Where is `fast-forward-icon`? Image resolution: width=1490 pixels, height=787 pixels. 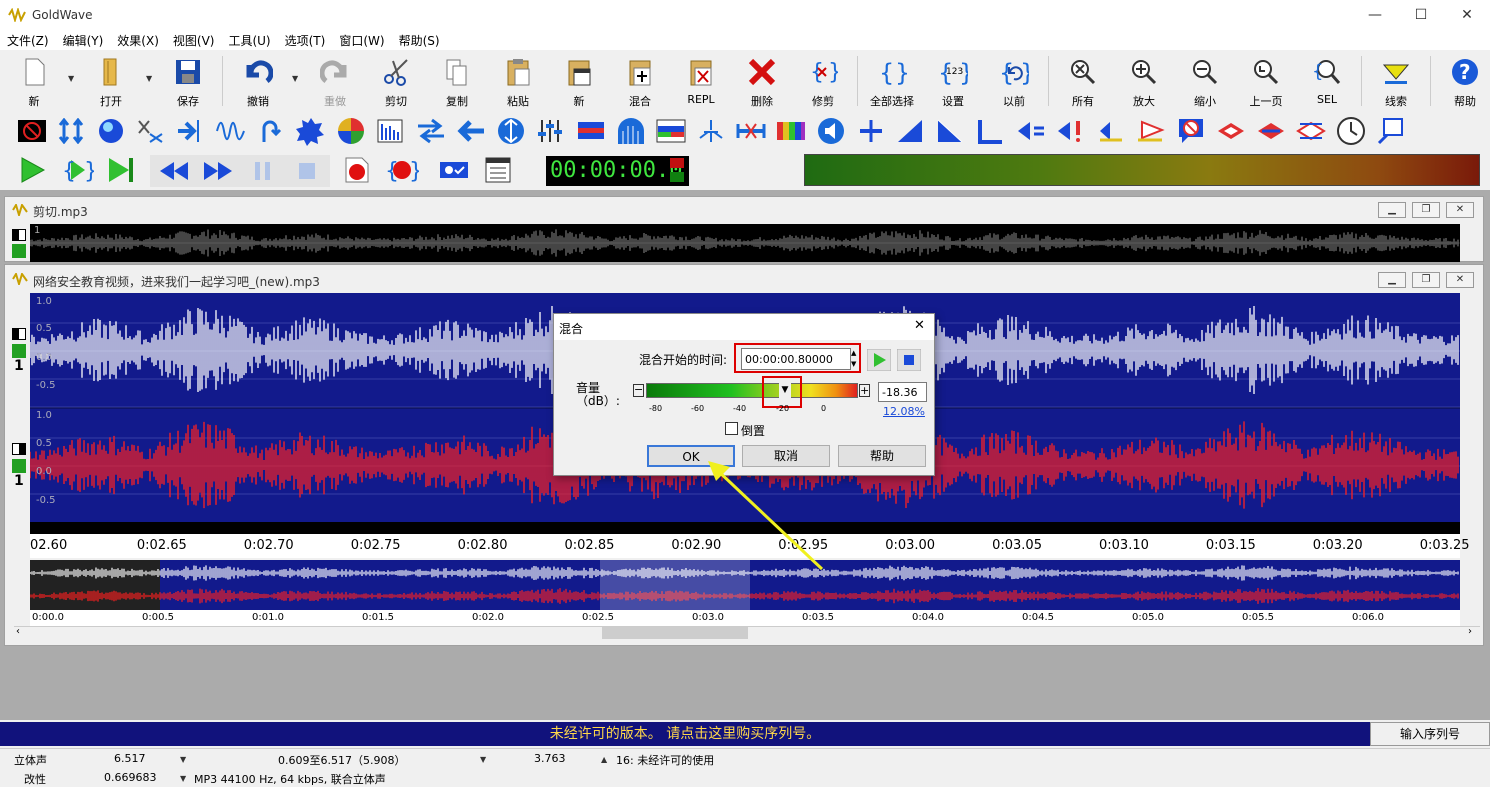 fast-forward-icon is located at coordinates (218, 171).